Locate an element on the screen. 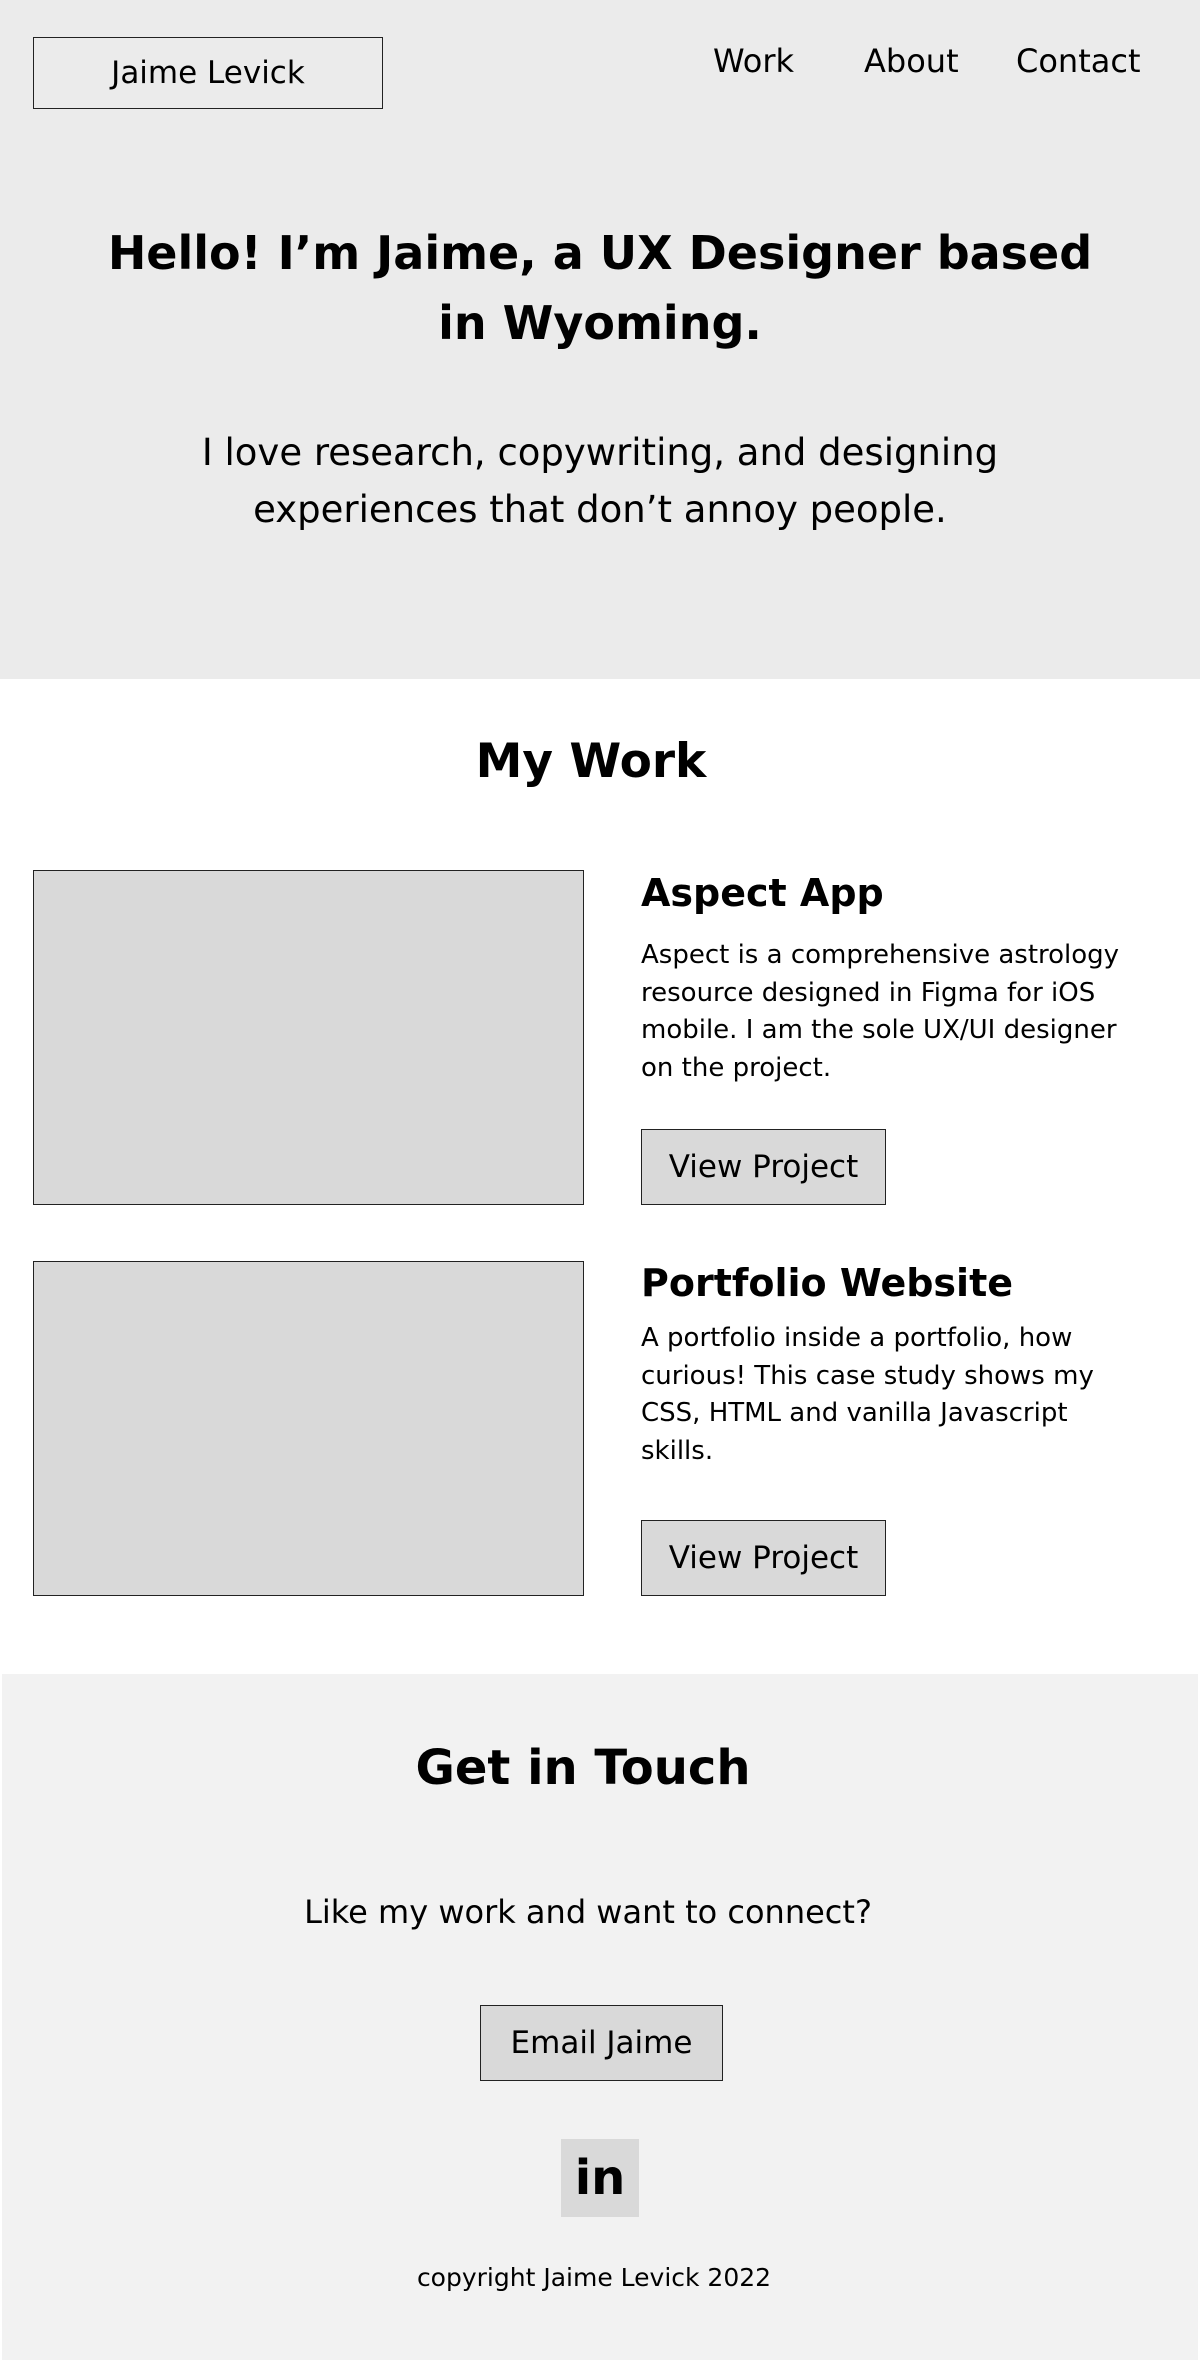  email-button: Email Jaime is located at coordinates (601, 2043).